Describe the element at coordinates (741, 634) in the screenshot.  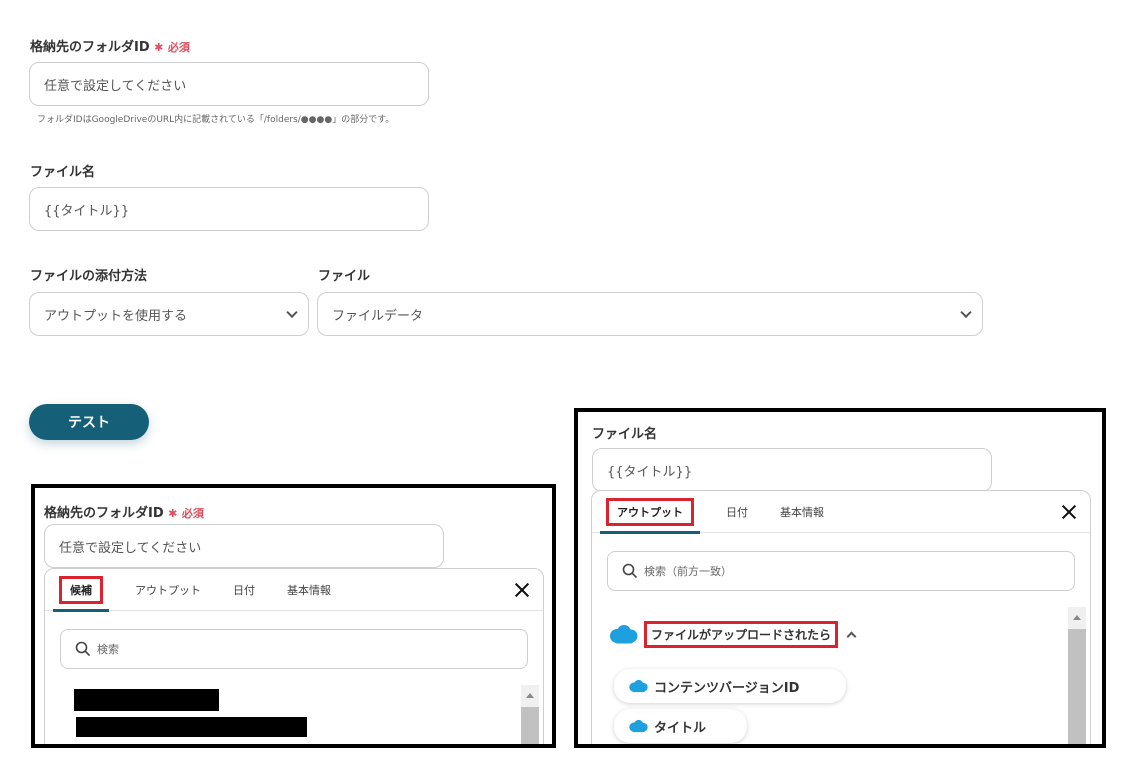
I see `output-group-title: ファイルがアップロードされたら` at that location.